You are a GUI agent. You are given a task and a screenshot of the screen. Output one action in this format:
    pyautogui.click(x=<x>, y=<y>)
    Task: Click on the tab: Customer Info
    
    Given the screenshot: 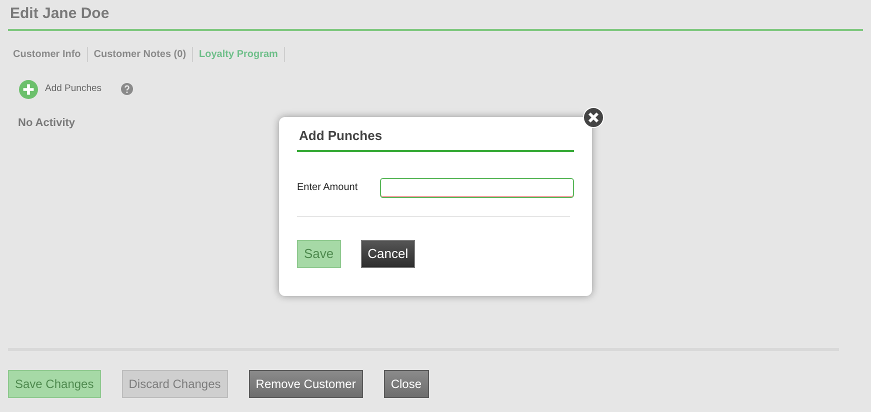 What is the action you would take?
    pyautogui.click(x=50, y=54)
    